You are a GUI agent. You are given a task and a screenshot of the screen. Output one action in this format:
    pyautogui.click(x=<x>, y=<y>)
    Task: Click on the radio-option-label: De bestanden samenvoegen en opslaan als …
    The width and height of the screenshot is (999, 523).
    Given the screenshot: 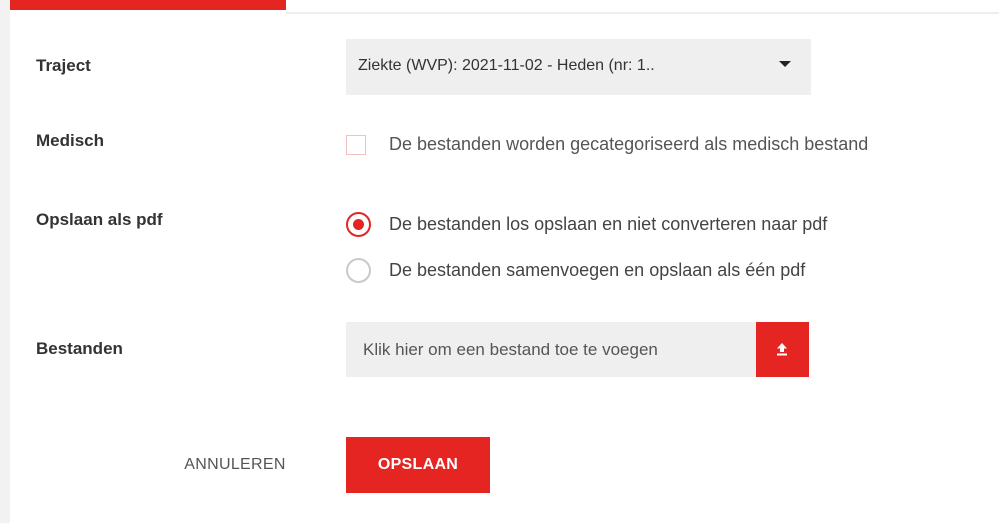 What is the action you would take?
    pyautogui.click(x=597, y=270)
    